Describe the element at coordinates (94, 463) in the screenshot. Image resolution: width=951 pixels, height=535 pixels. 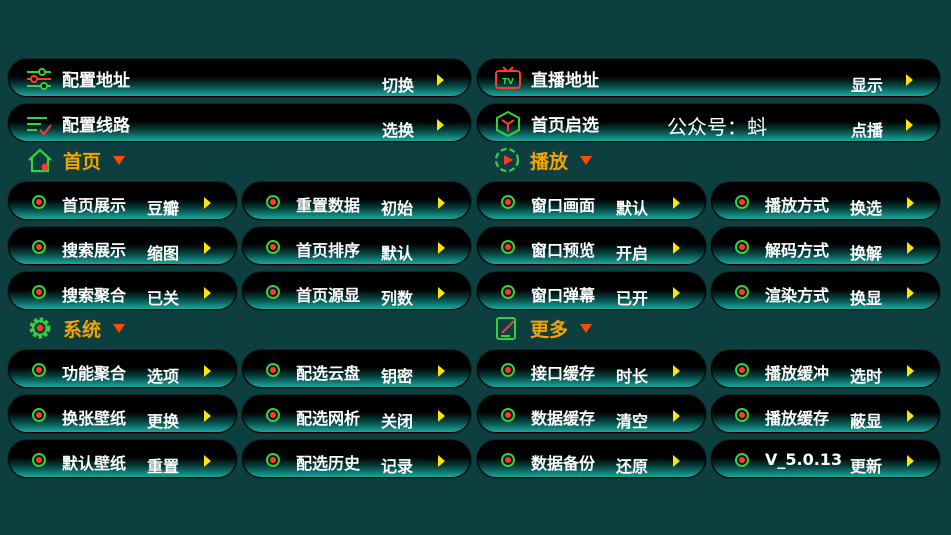
I see `item-label: 默认壁纸` at that location.